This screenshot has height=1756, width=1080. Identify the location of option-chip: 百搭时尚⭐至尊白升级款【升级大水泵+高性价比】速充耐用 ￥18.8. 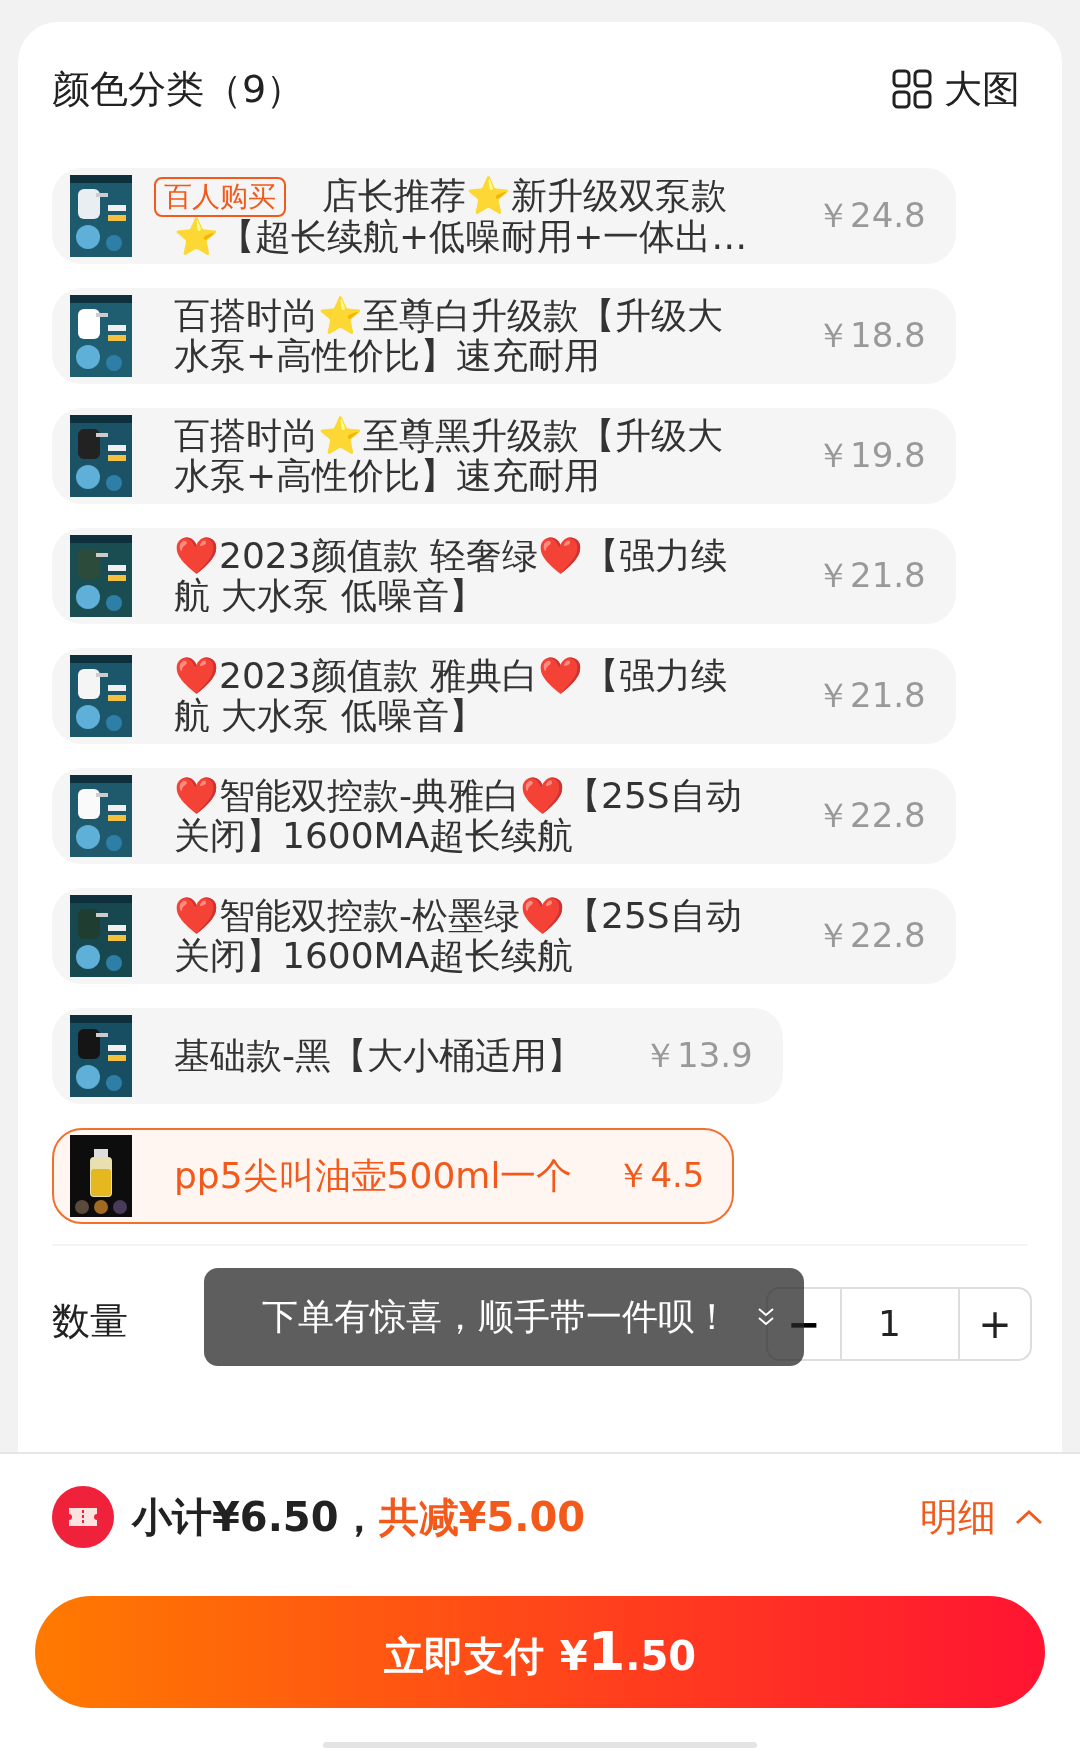
(504, 336).